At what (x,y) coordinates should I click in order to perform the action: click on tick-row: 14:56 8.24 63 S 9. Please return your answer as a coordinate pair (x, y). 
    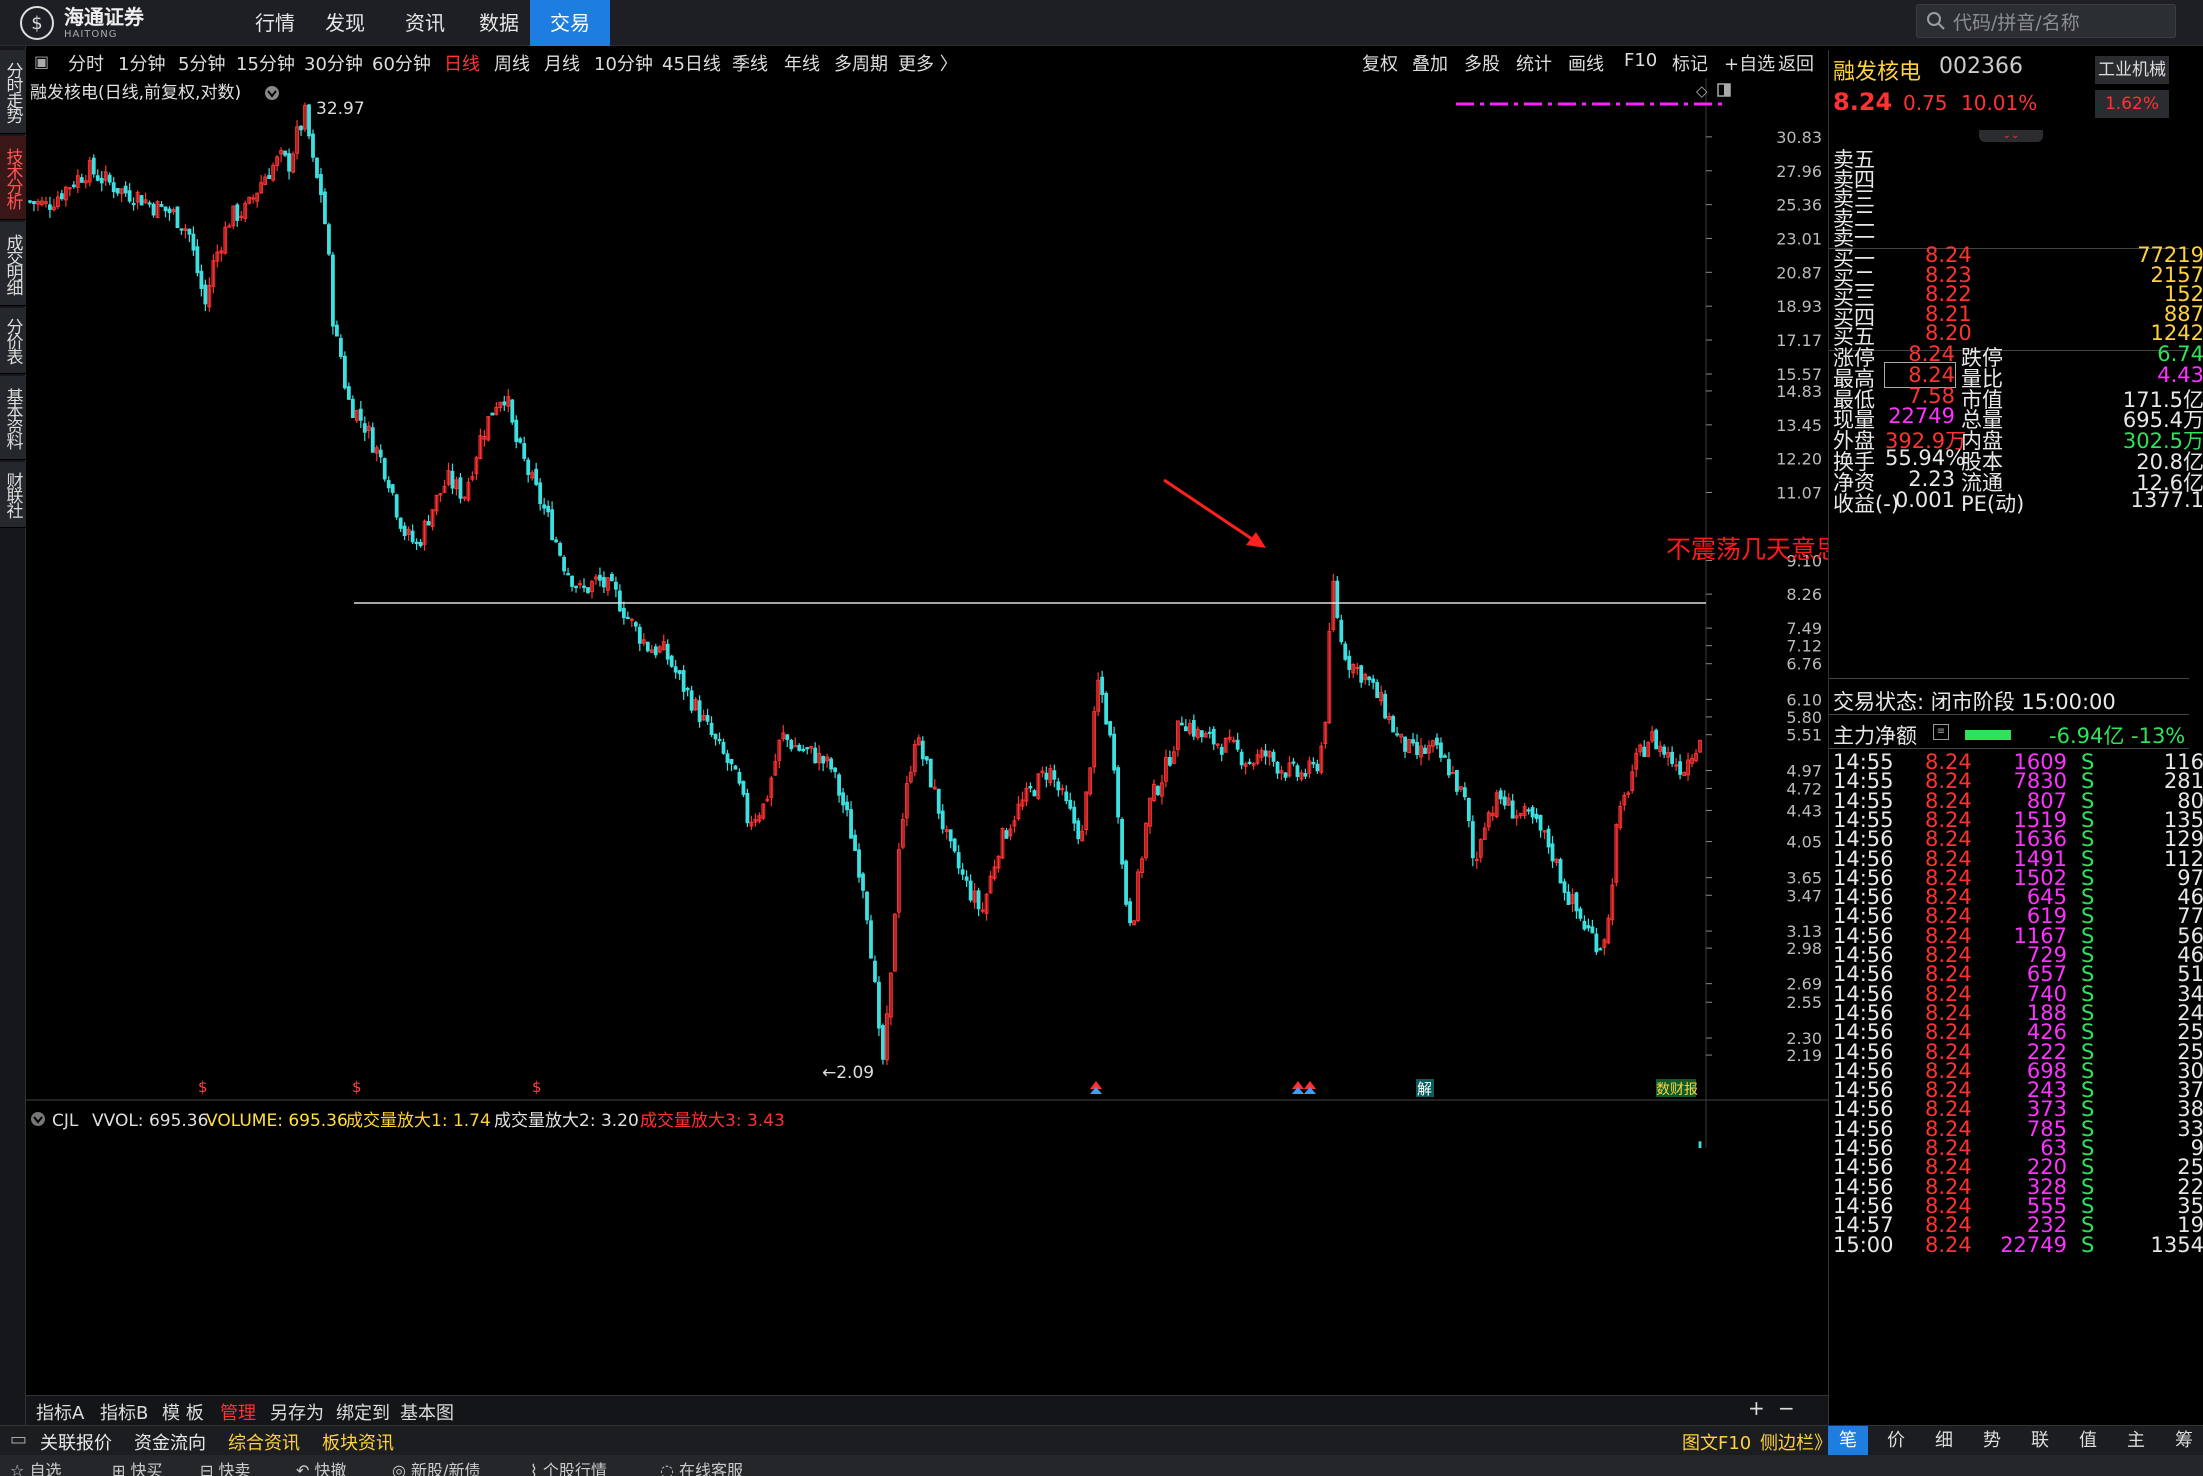
    Looking at the image, I should click on (2016, 1148).